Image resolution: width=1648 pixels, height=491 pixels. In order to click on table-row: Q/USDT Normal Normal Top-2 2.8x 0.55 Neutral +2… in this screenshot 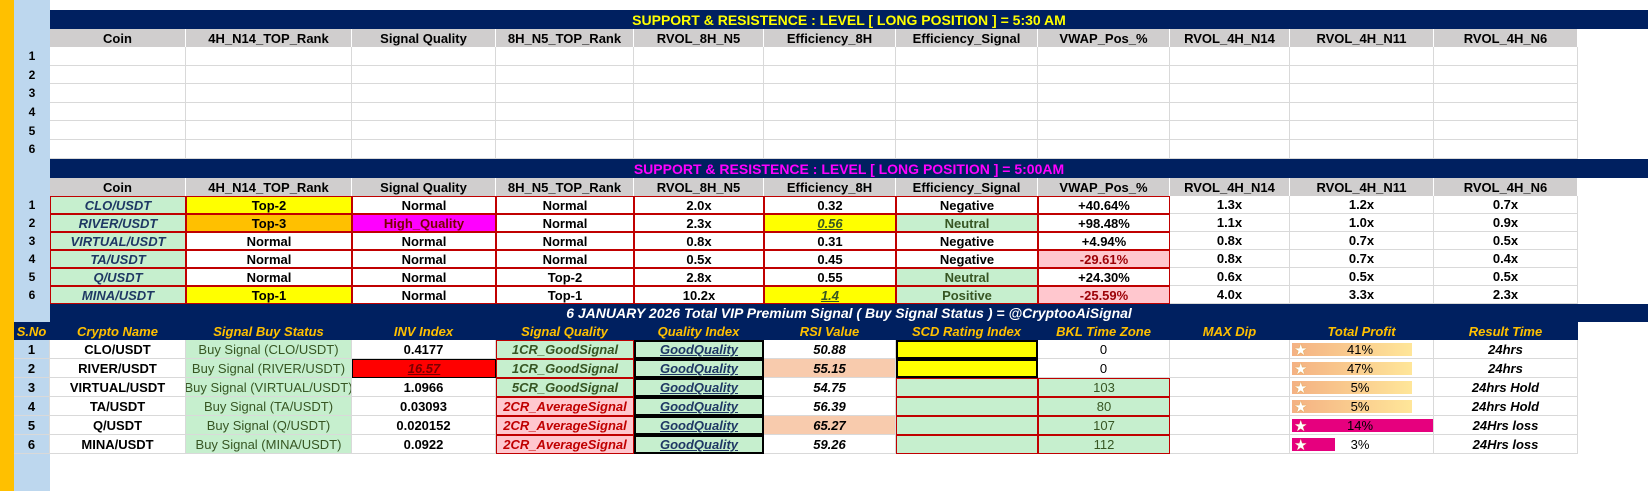, I will do `click(814, 277)`.